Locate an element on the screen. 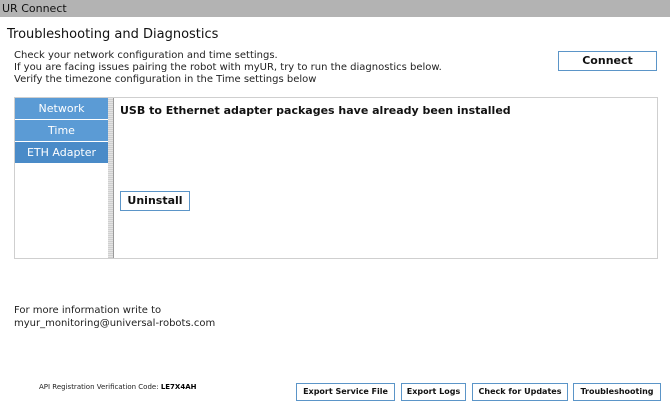 This screenshot has width=670, height=403. page-title: Troubleshooting and Diagnostics is located at coordinates (113, 34).